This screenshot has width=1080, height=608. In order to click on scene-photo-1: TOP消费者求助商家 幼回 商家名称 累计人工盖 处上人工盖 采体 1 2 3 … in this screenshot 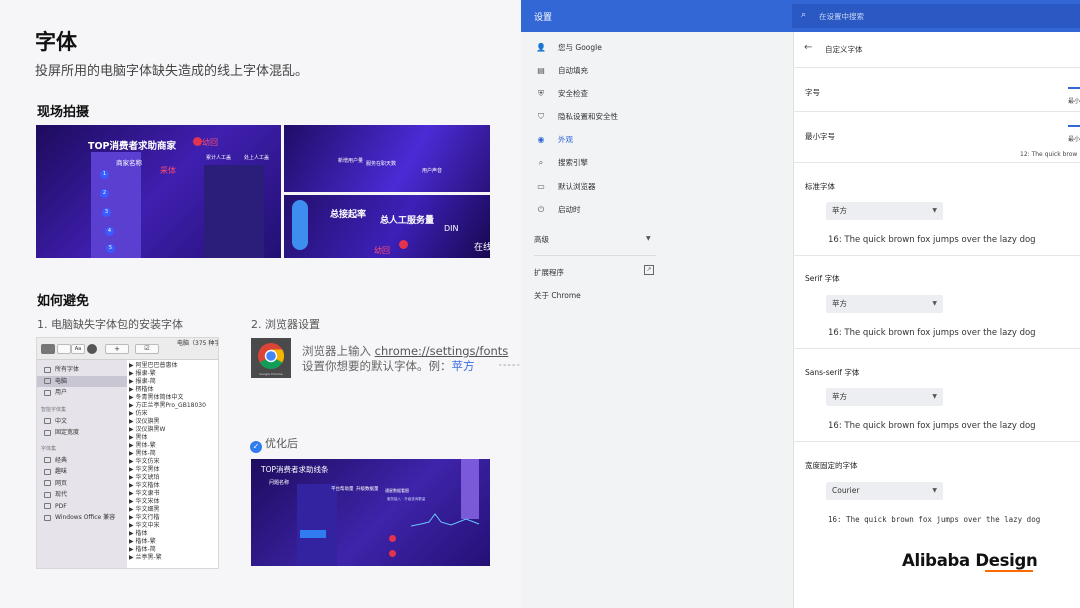, I will do `click(158, 191)`.